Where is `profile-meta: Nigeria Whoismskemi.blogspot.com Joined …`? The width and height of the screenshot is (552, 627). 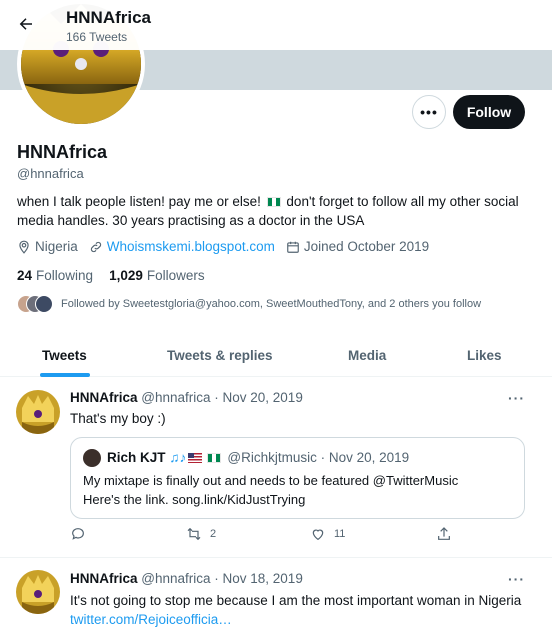
profile-meta: Nigeria Whoismskemi.blogspot.com Joined … is located at coordinates (228, 246).